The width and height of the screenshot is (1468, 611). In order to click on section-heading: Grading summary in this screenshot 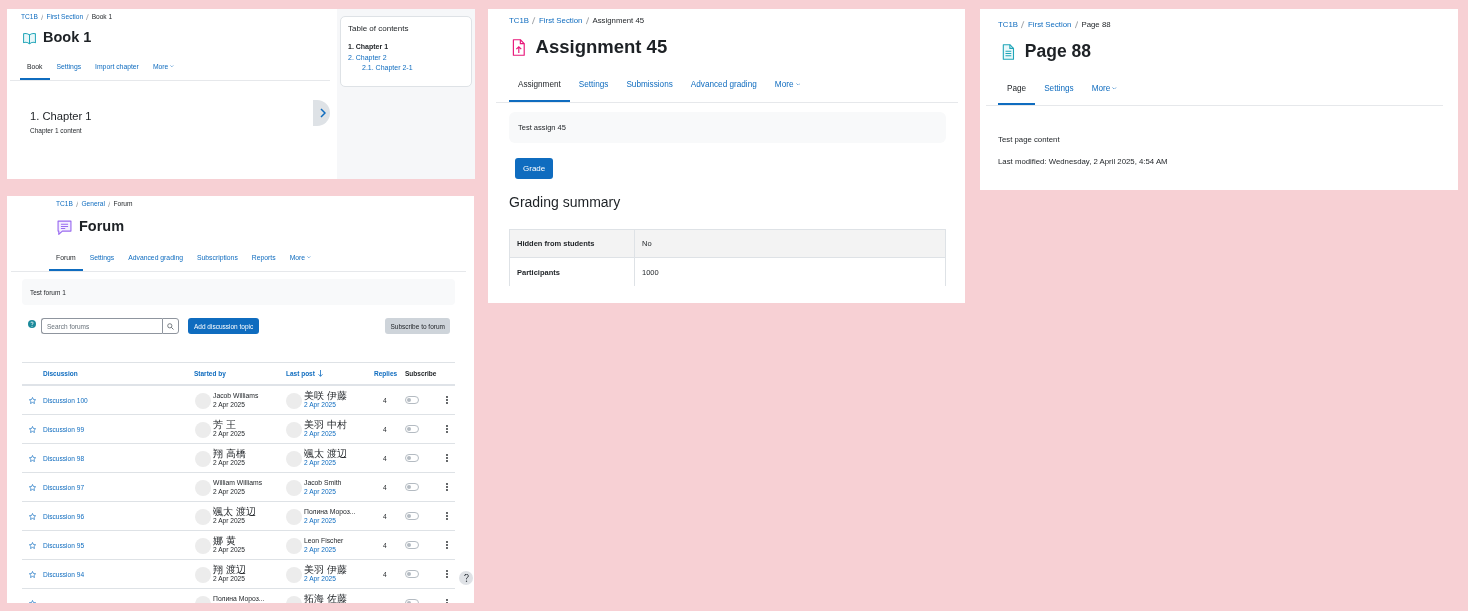, I will do `click(565, 202)`.